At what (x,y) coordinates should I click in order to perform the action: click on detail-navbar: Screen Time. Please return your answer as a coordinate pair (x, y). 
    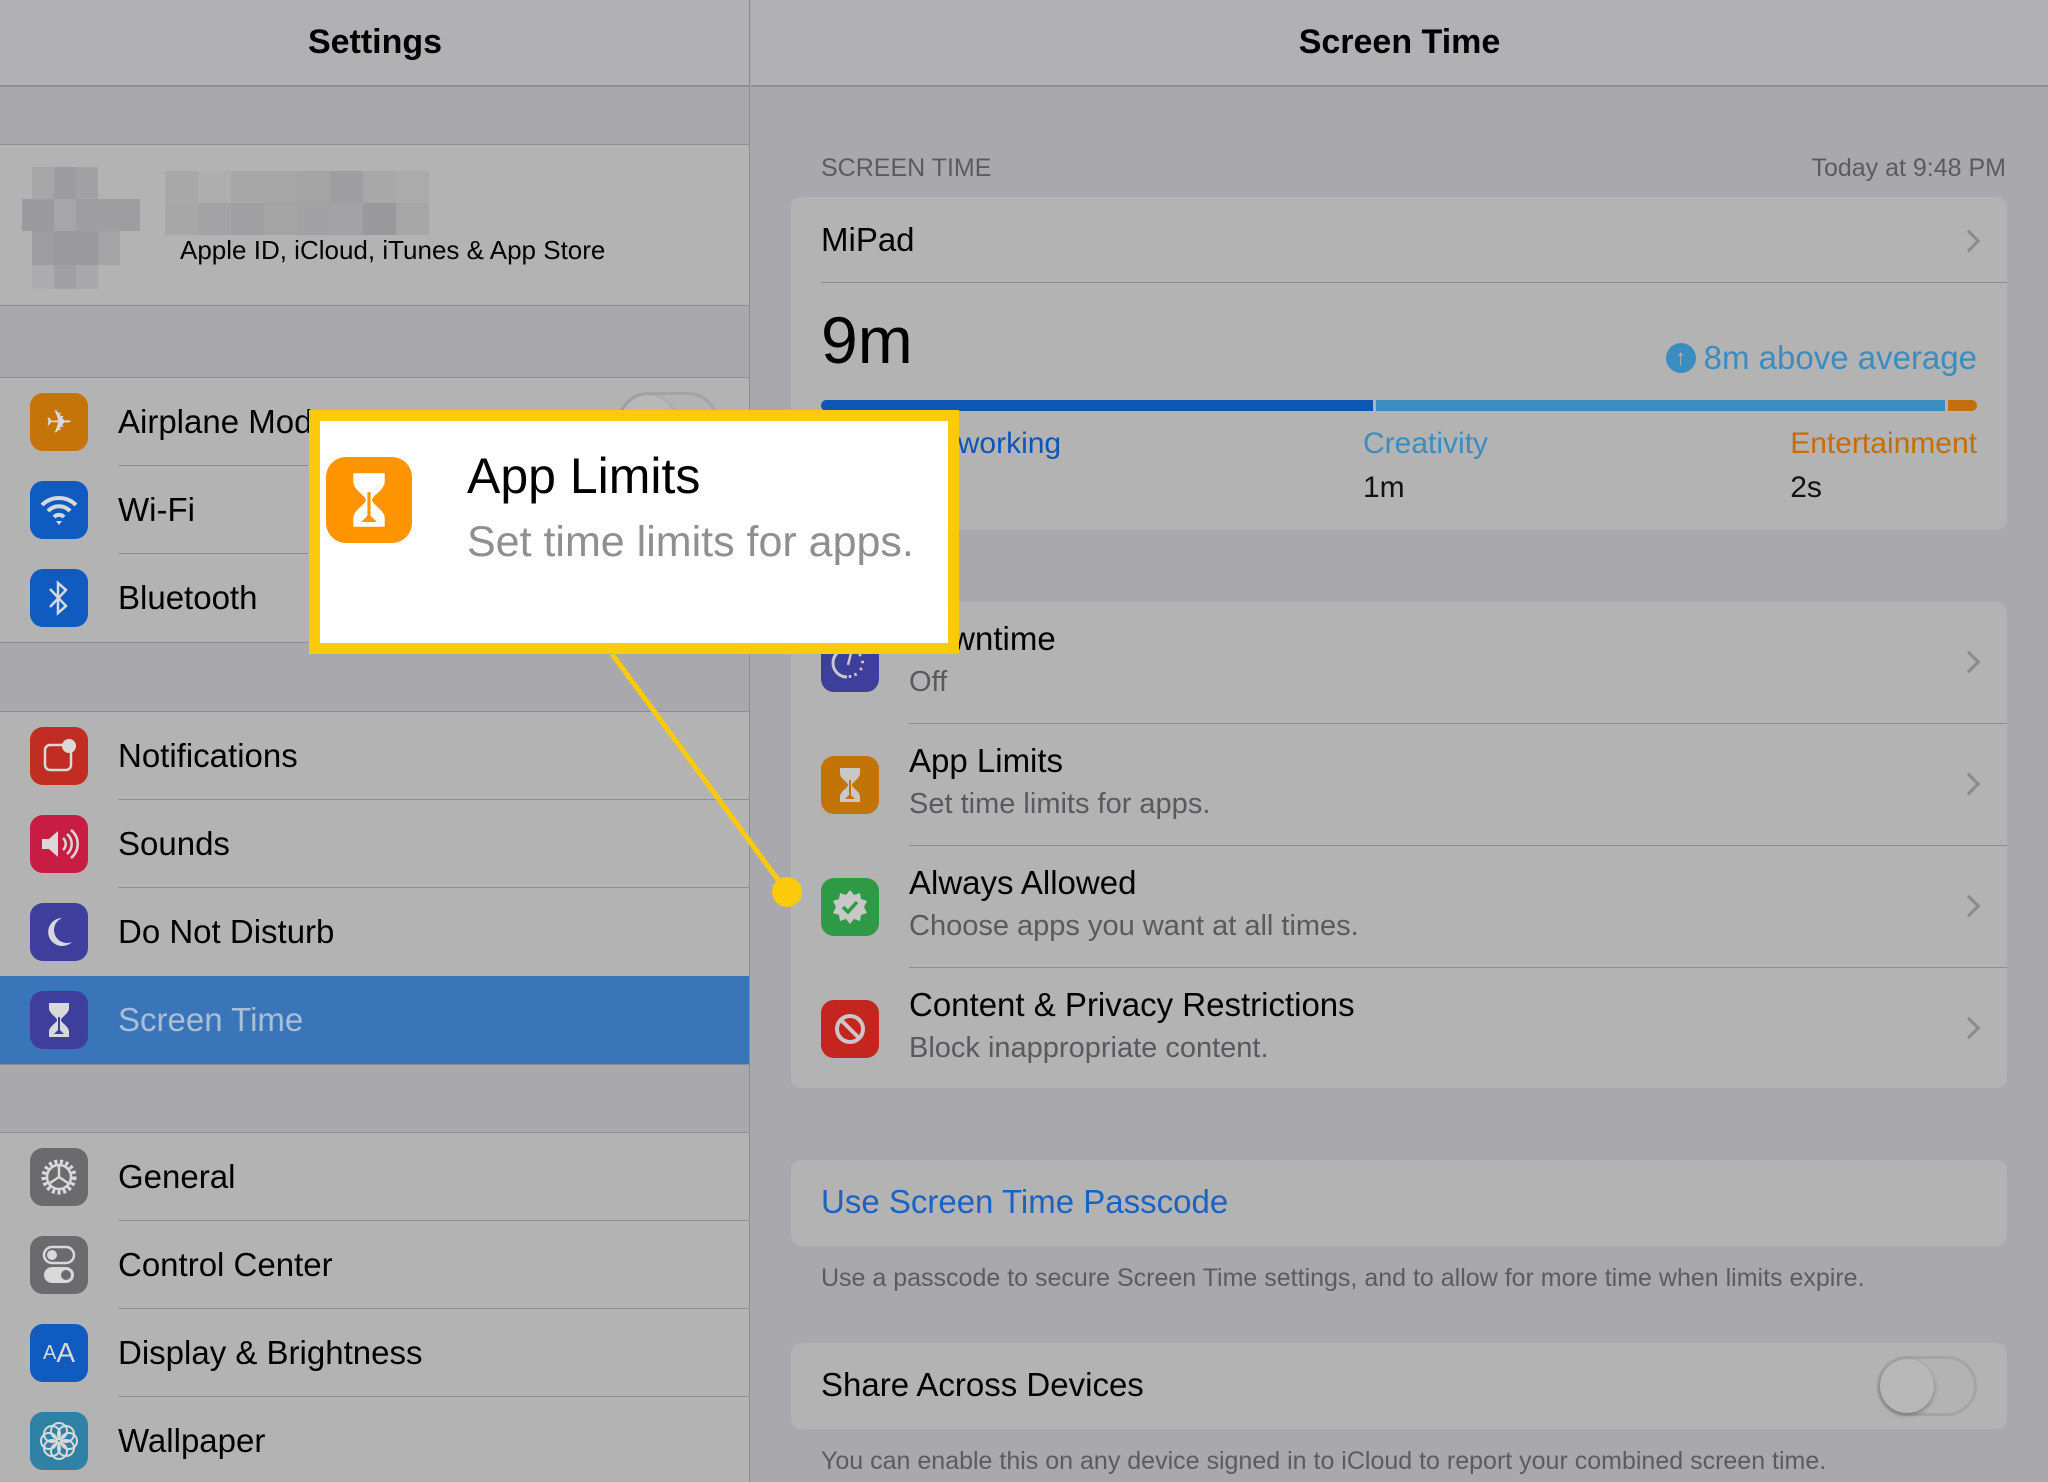
    Looking at the image, I should click on (1399, 43).